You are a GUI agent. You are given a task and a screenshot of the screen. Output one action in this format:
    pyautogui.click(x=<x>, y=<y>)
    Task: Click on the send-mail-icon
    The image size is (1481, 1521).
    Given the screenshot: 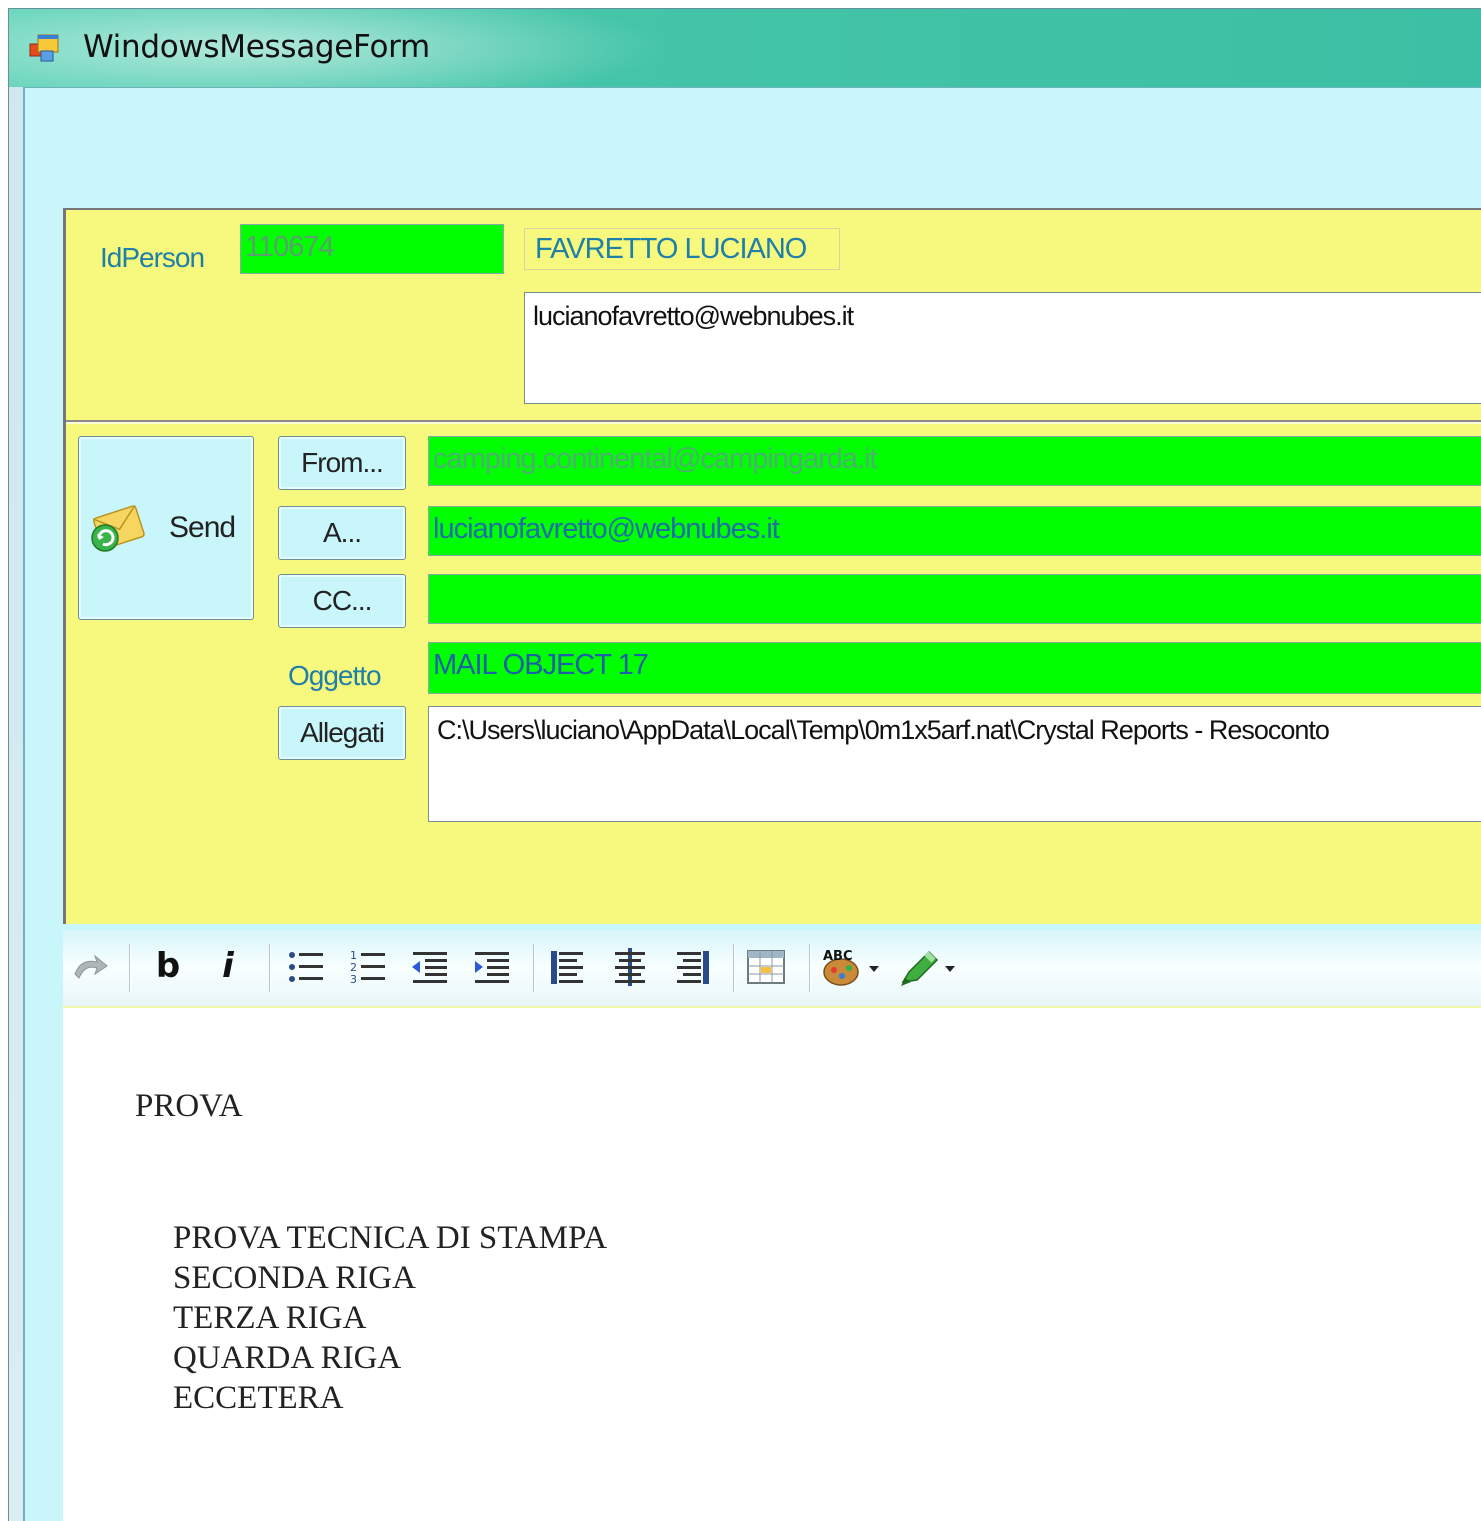 What is the action you would take?
    pyautogui.click(x=118, y=528)
    